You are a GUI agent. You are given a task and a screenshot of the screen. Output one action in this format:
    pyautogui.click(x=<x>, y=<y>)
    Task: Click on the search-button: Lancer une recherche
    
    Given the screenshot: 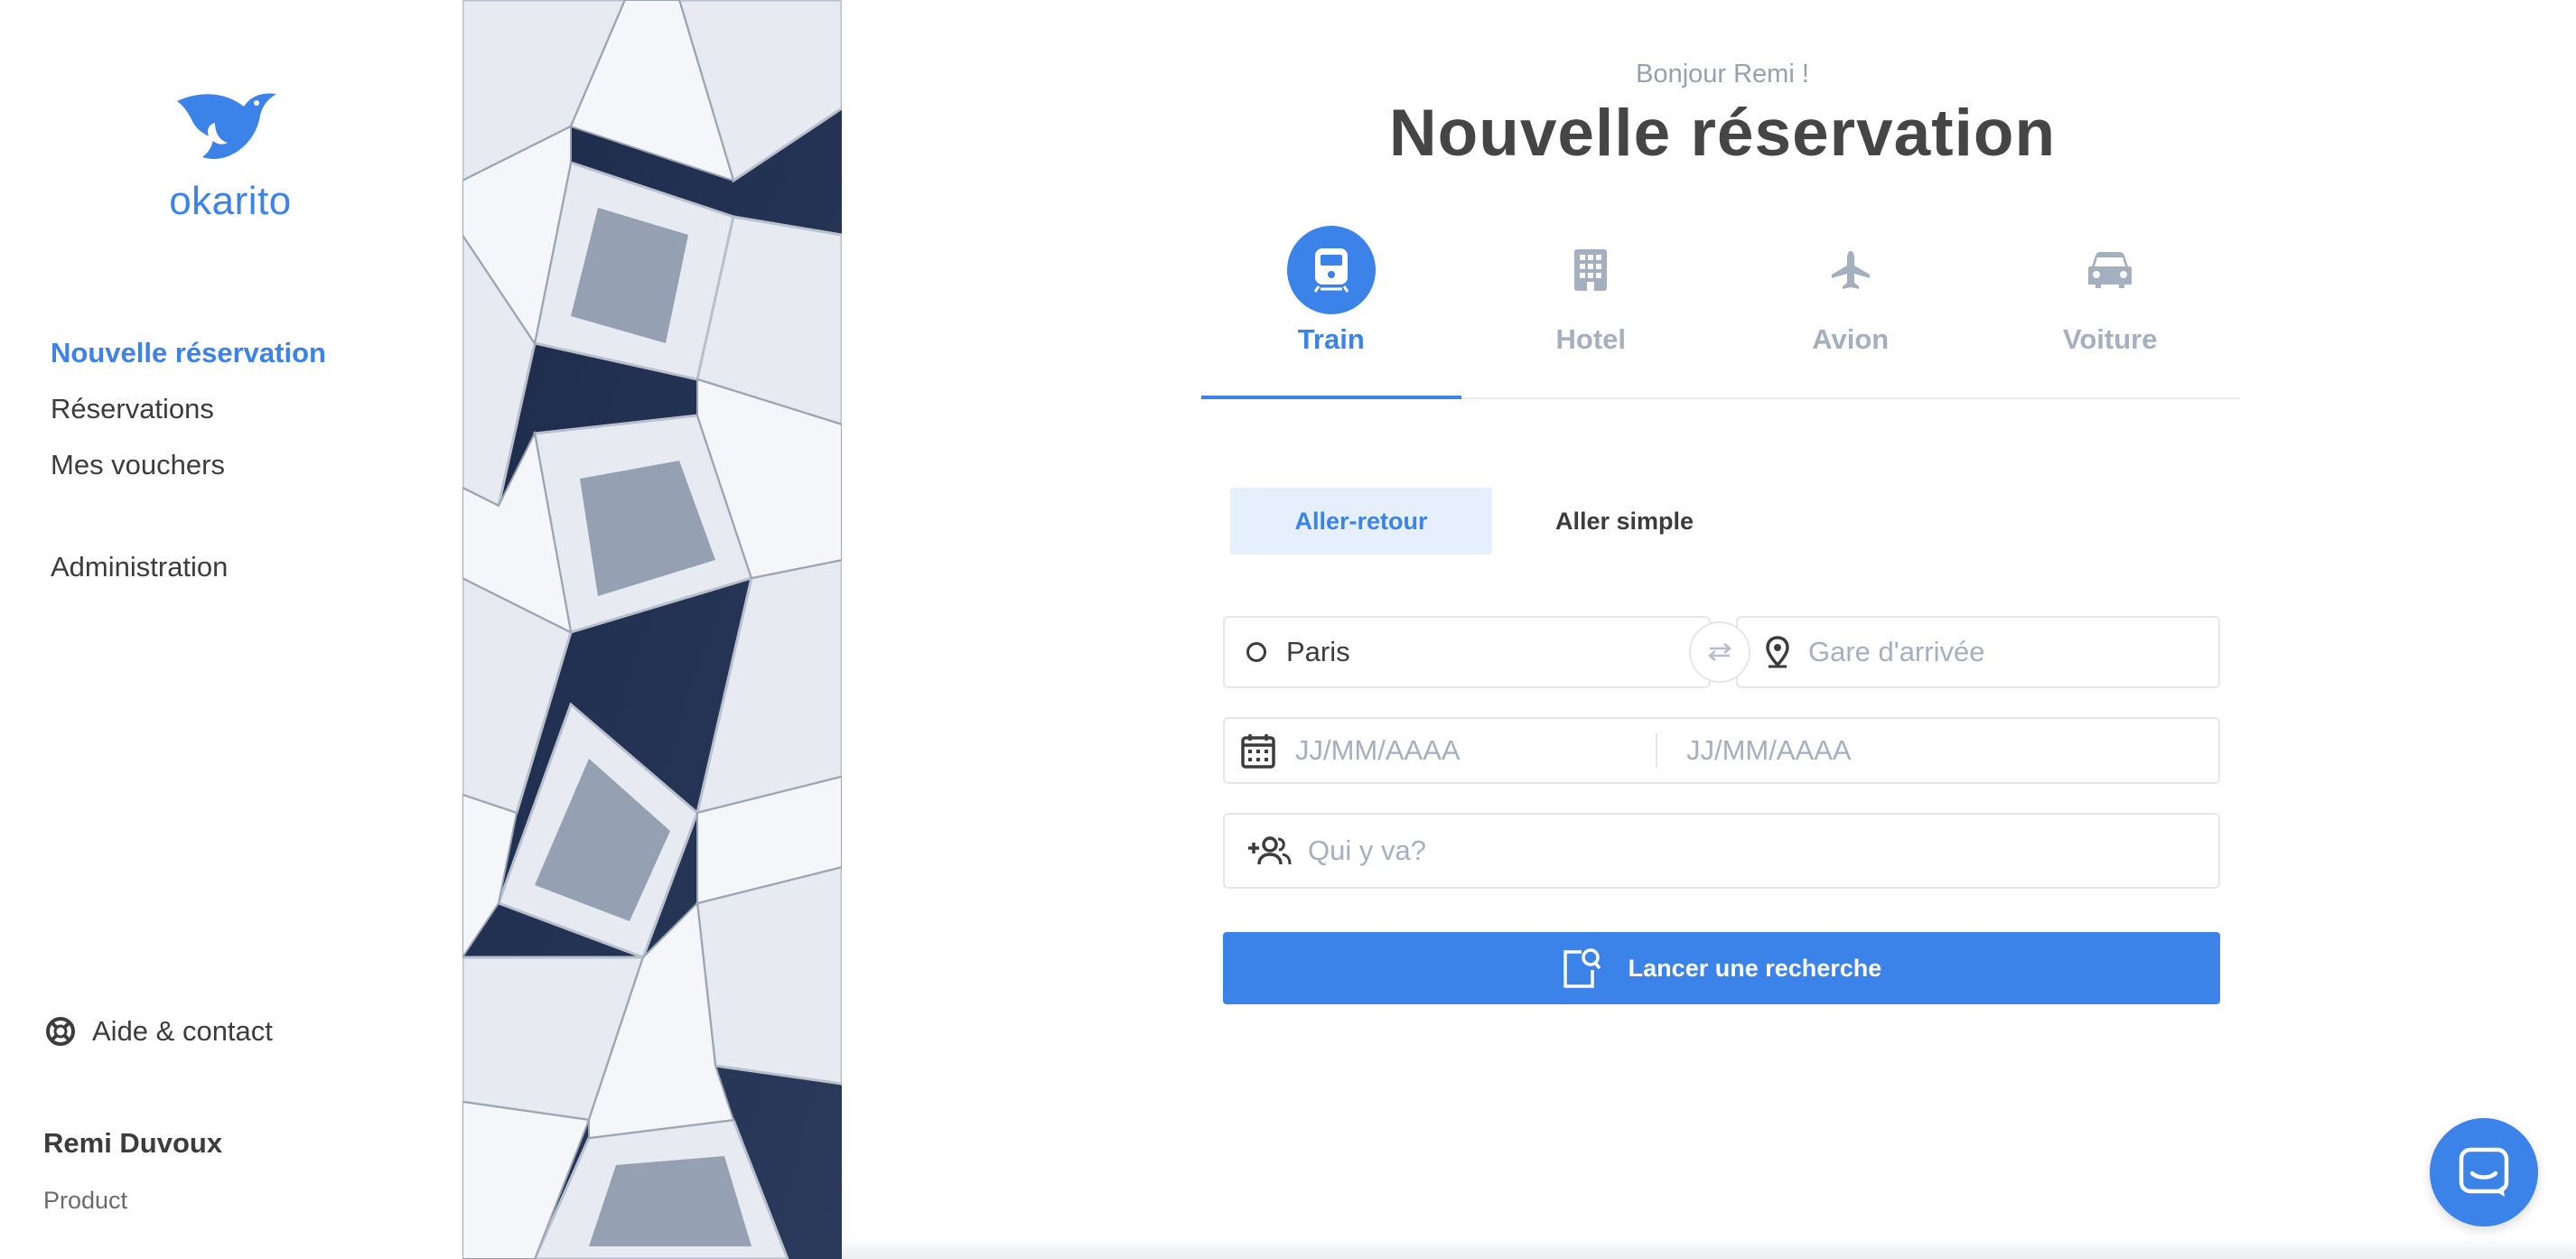 What is the action you would take?
    pyautogui.click(x=1721, y=968)
    